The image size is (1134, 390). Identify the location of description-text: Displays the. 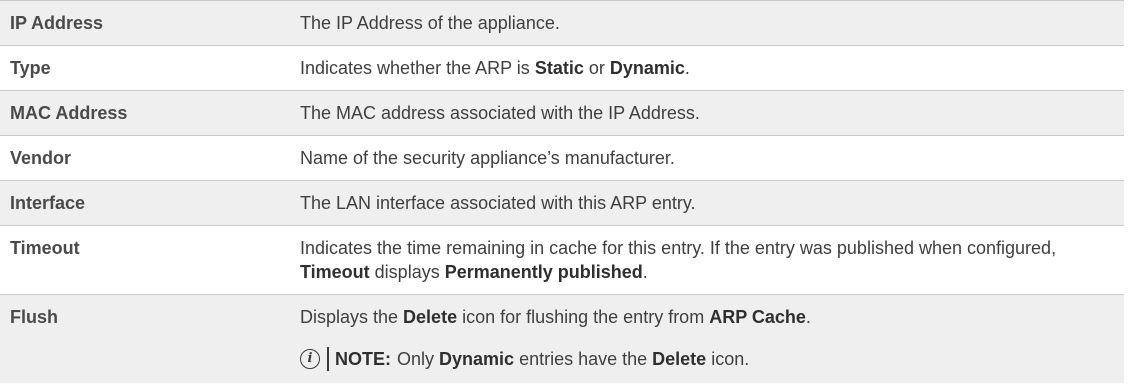
(352, 317).